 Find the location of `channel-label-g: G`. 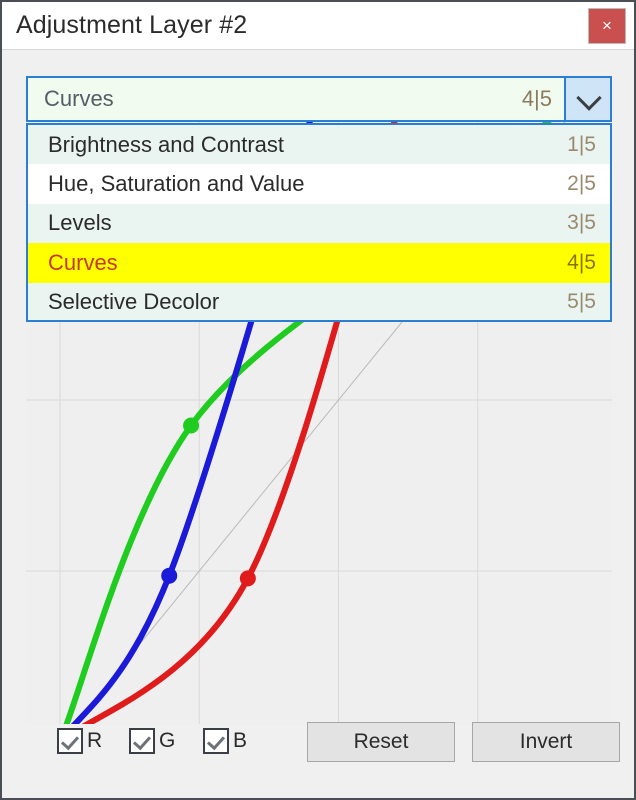

channel-label-g: G is located at coordinates (167, 740).